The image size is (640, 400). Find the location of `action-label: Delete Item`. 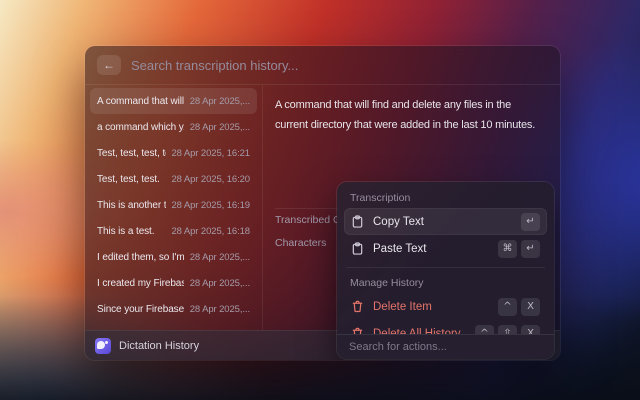

action-label: Delete Item is located at coordinates (402, 306).